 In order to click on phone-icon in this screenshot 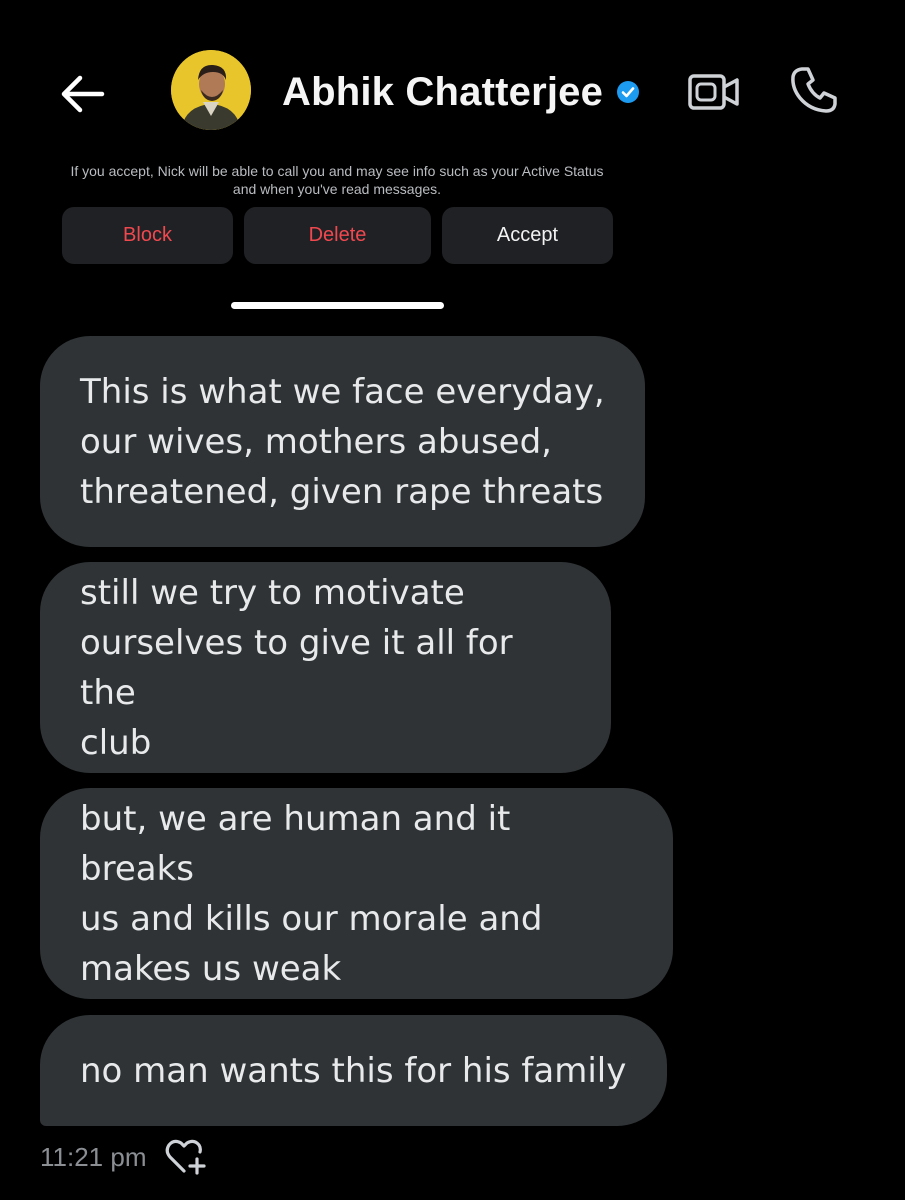, I will do `click(814, 90)`.